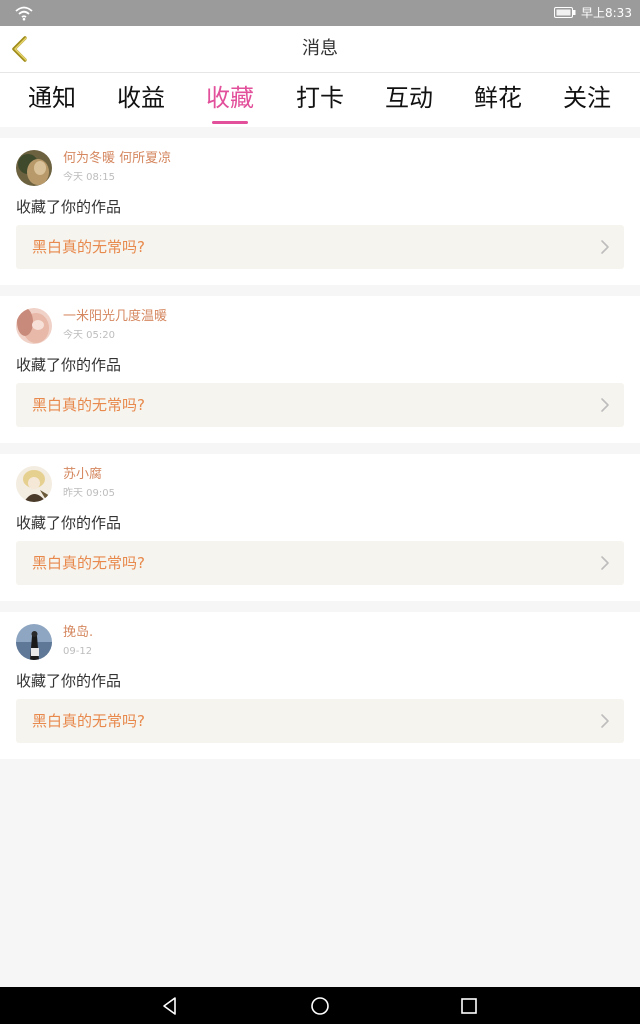 The image size is (640, 1024). Describe the element at coordinates (141, 98) in the screenshot. I see `tab-earnings: 收益` at that location.